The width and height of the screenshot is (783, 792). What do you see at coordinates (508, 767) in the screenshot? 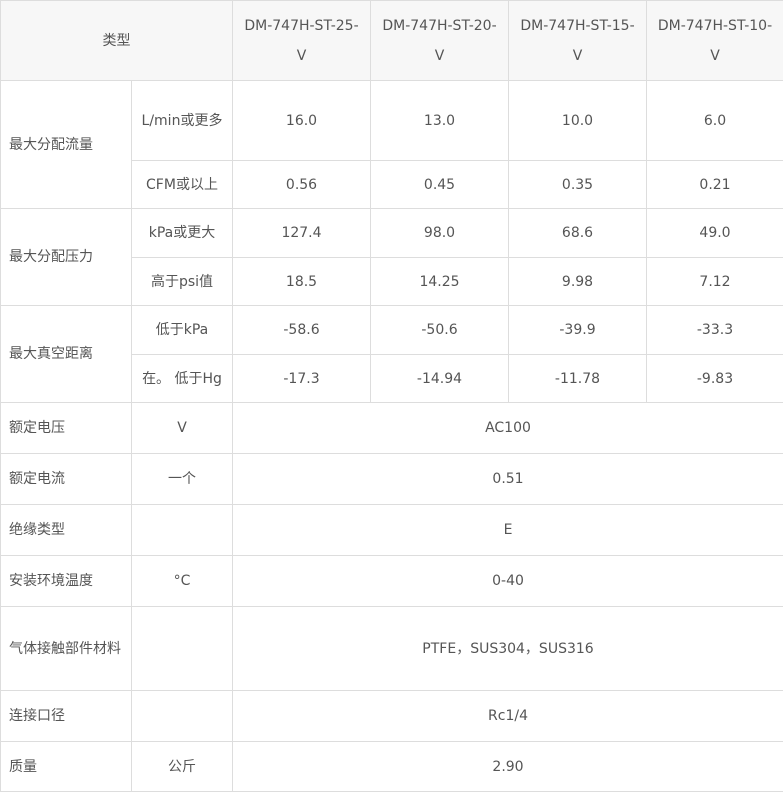
I see `value-cell: 2.90` at bounding box center [508, 767].